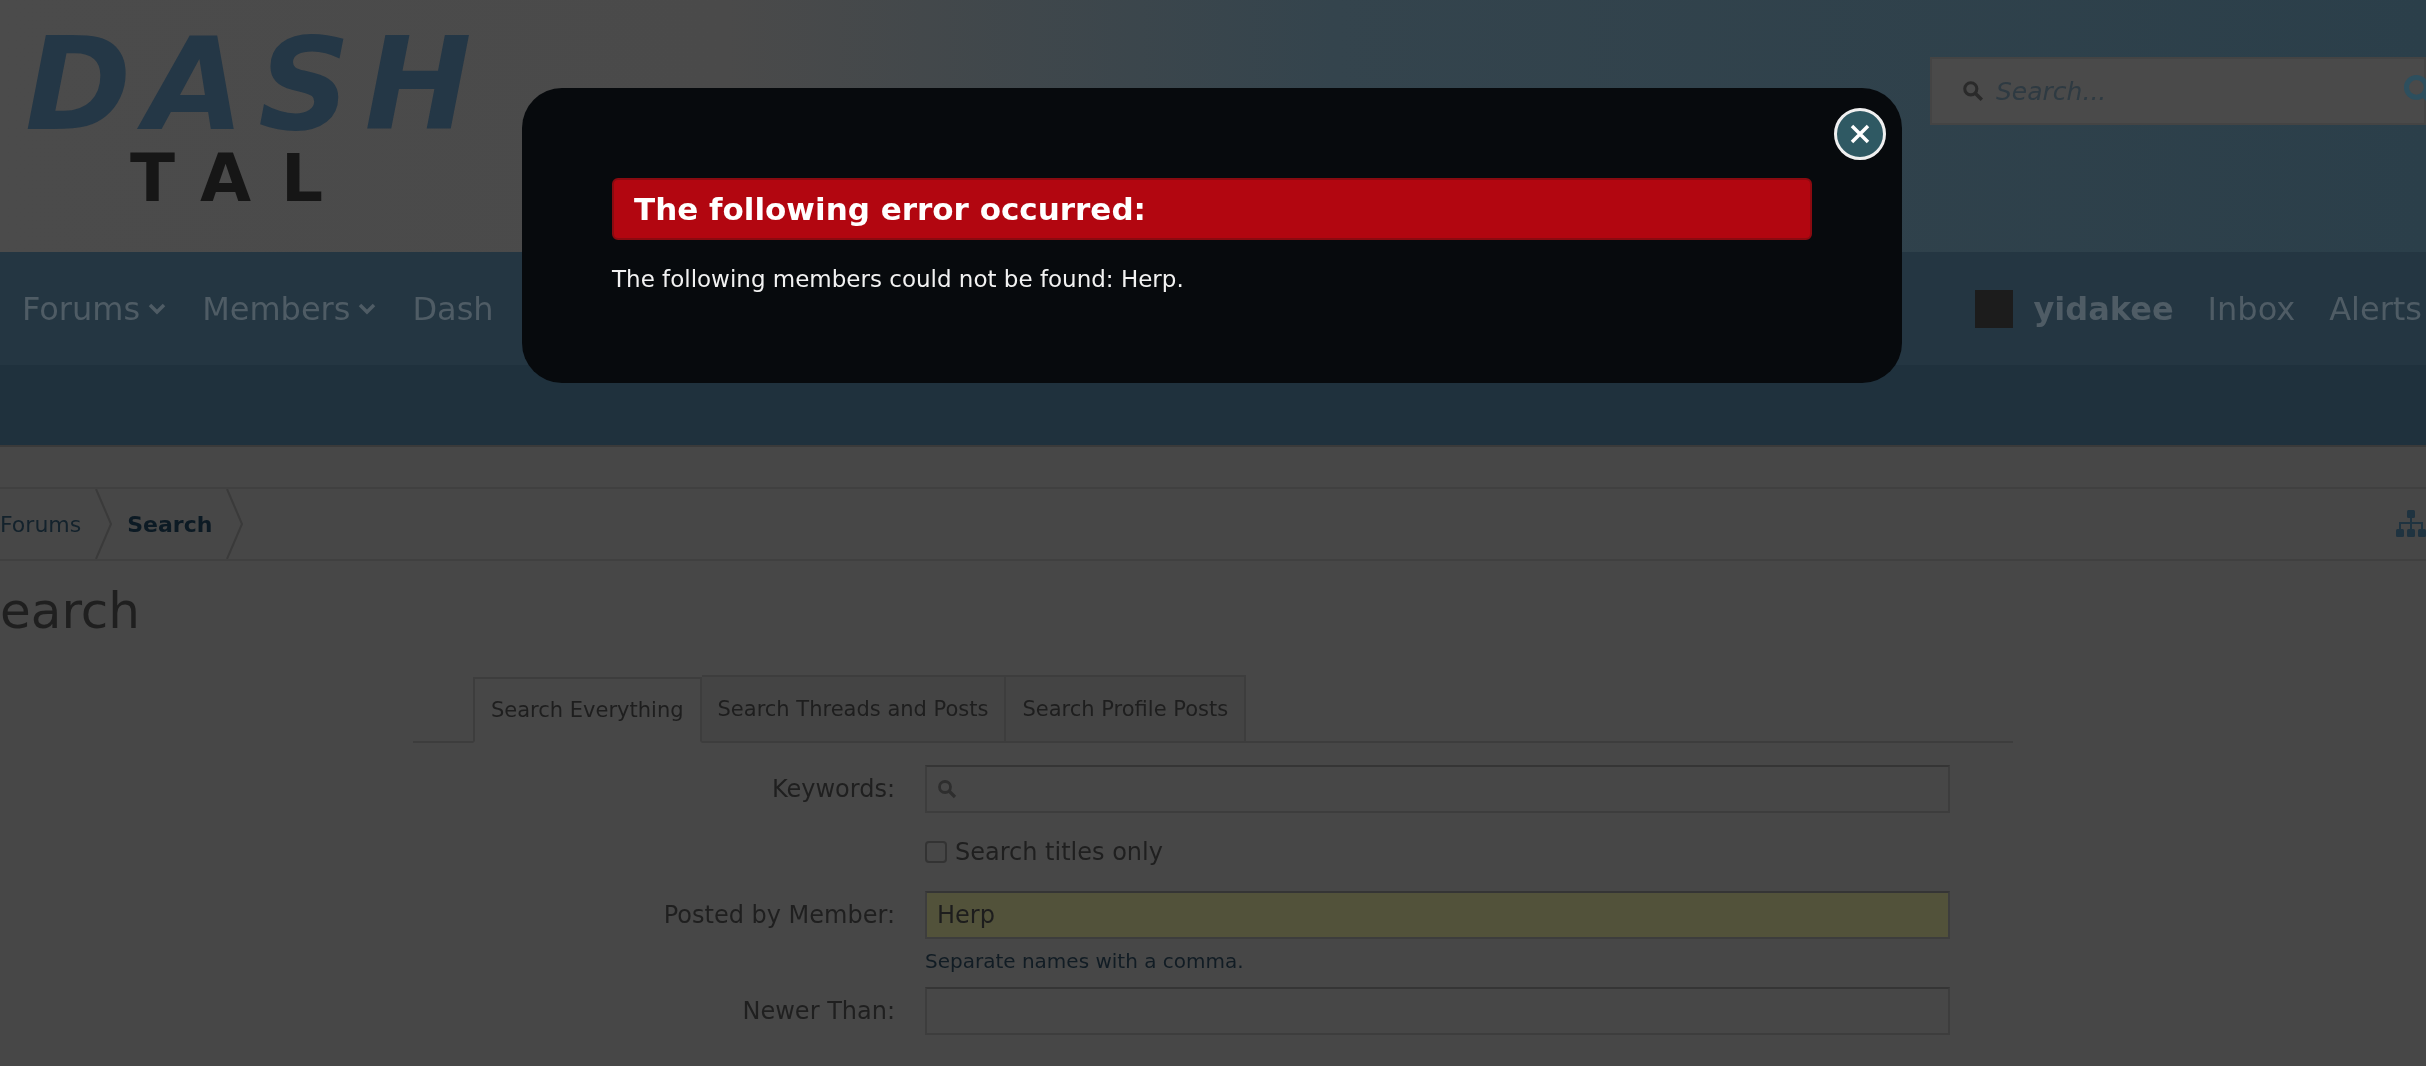 The width and height of the screenshot is (2426, 1066). I want to click on close-button, so click(1860, 134).